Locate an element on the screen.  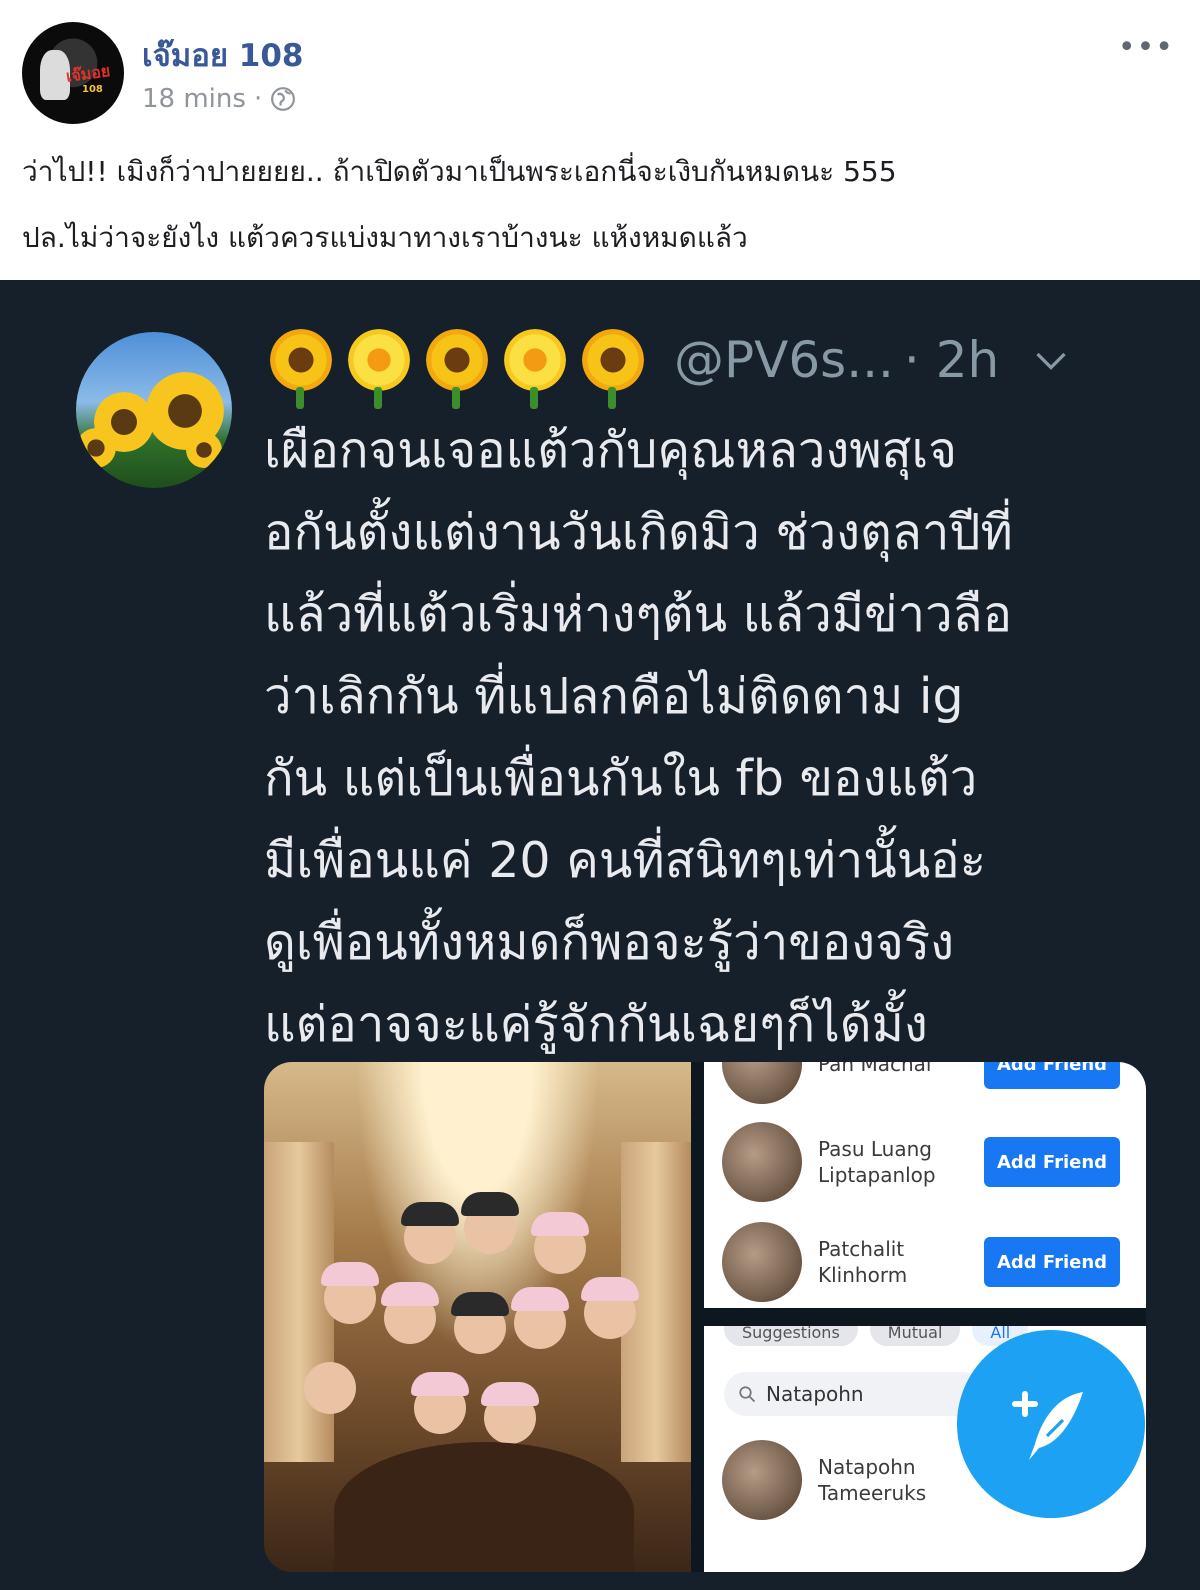
friend-row: Patchalit Klinhorm Add Friend is located at coordinates (927, 1262).